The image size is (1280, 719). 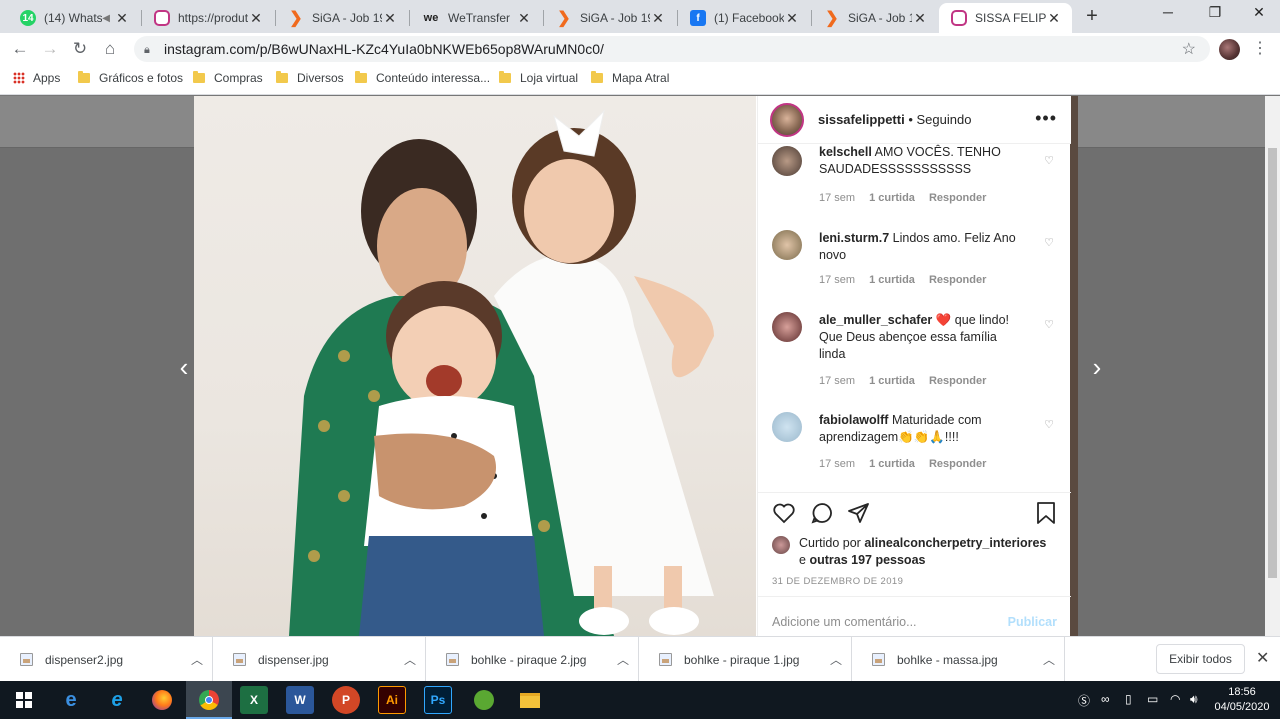 What do you see at coordinates (1200, 659) in the screenshot?
I see `show-all-downloads-button: Exibir todos` at bounding box center [1200, 659].